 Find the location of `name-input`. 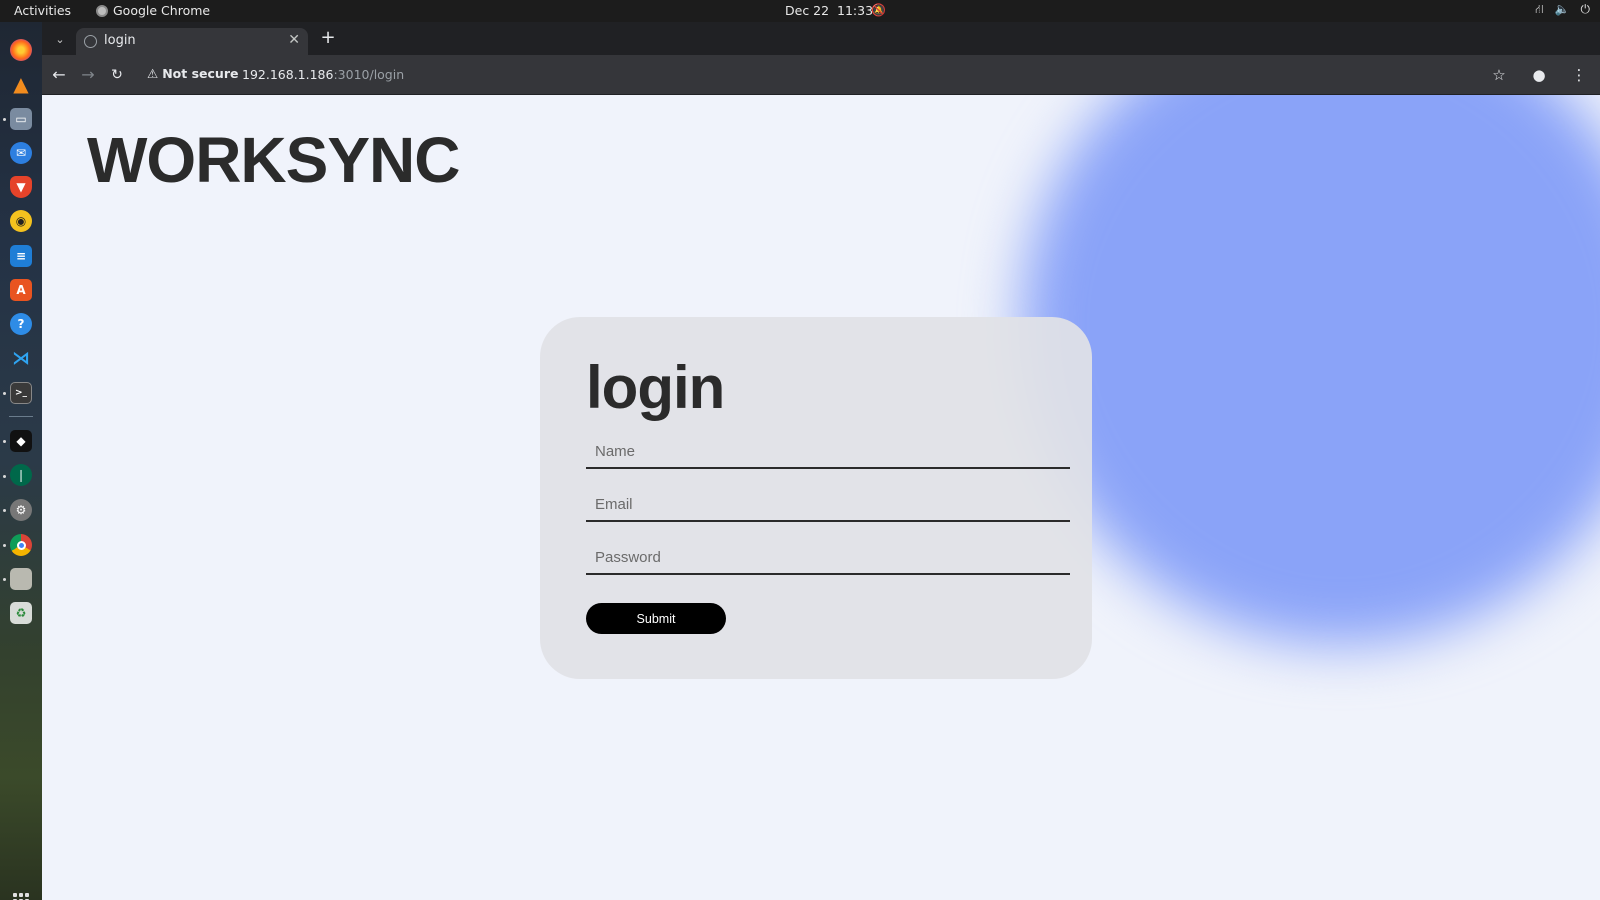

name-input is located at coordinates (828, 452).